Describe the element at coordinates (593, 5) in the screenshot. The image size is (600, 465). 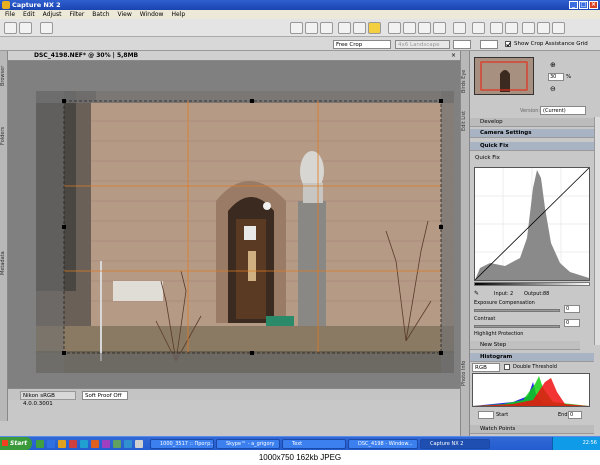
I see `close-button: ×` at that location.